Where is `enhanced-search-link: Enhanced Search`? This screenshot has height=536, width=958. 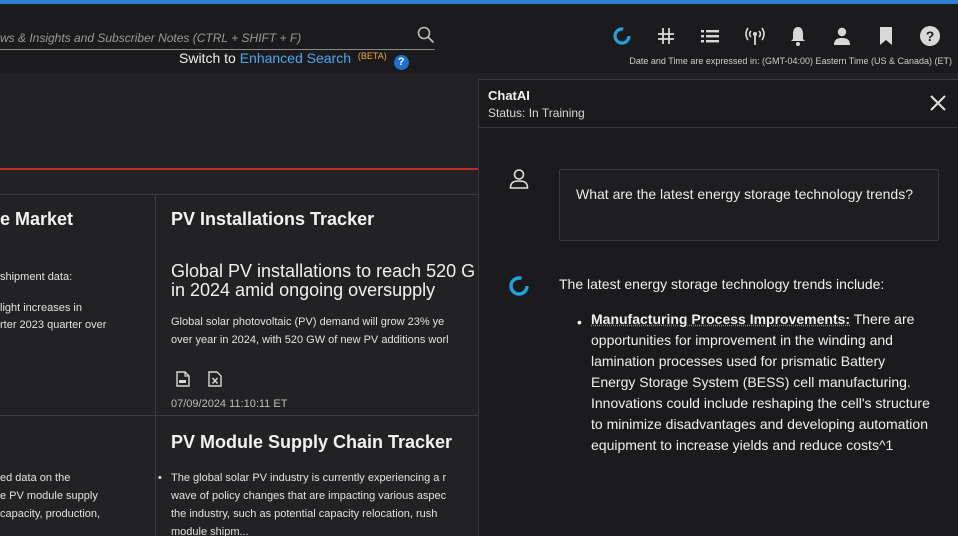 enhanced-search-link: Enhanced Search is located at coordinates (295, 58).